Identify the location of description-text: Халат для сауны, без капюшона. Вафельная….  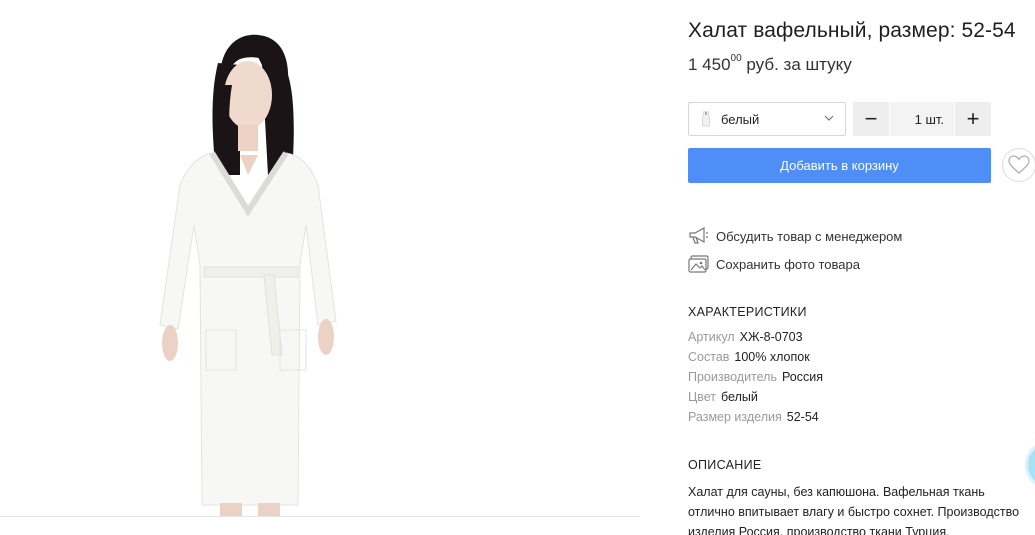
(861, 508).